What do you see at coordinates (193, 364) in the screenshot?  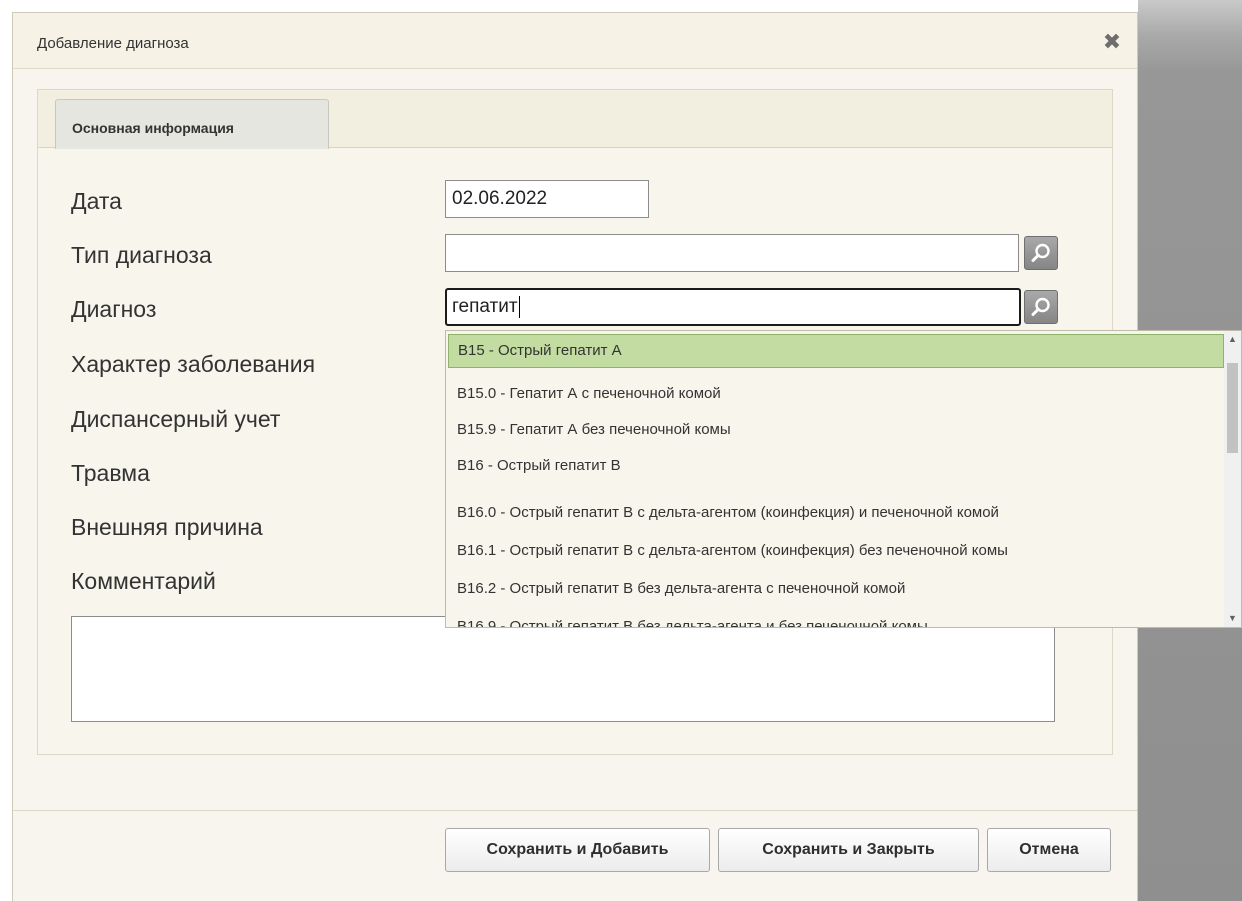 I see `disease-character-label: Характер заболевания` at bounding box center [193, 364].